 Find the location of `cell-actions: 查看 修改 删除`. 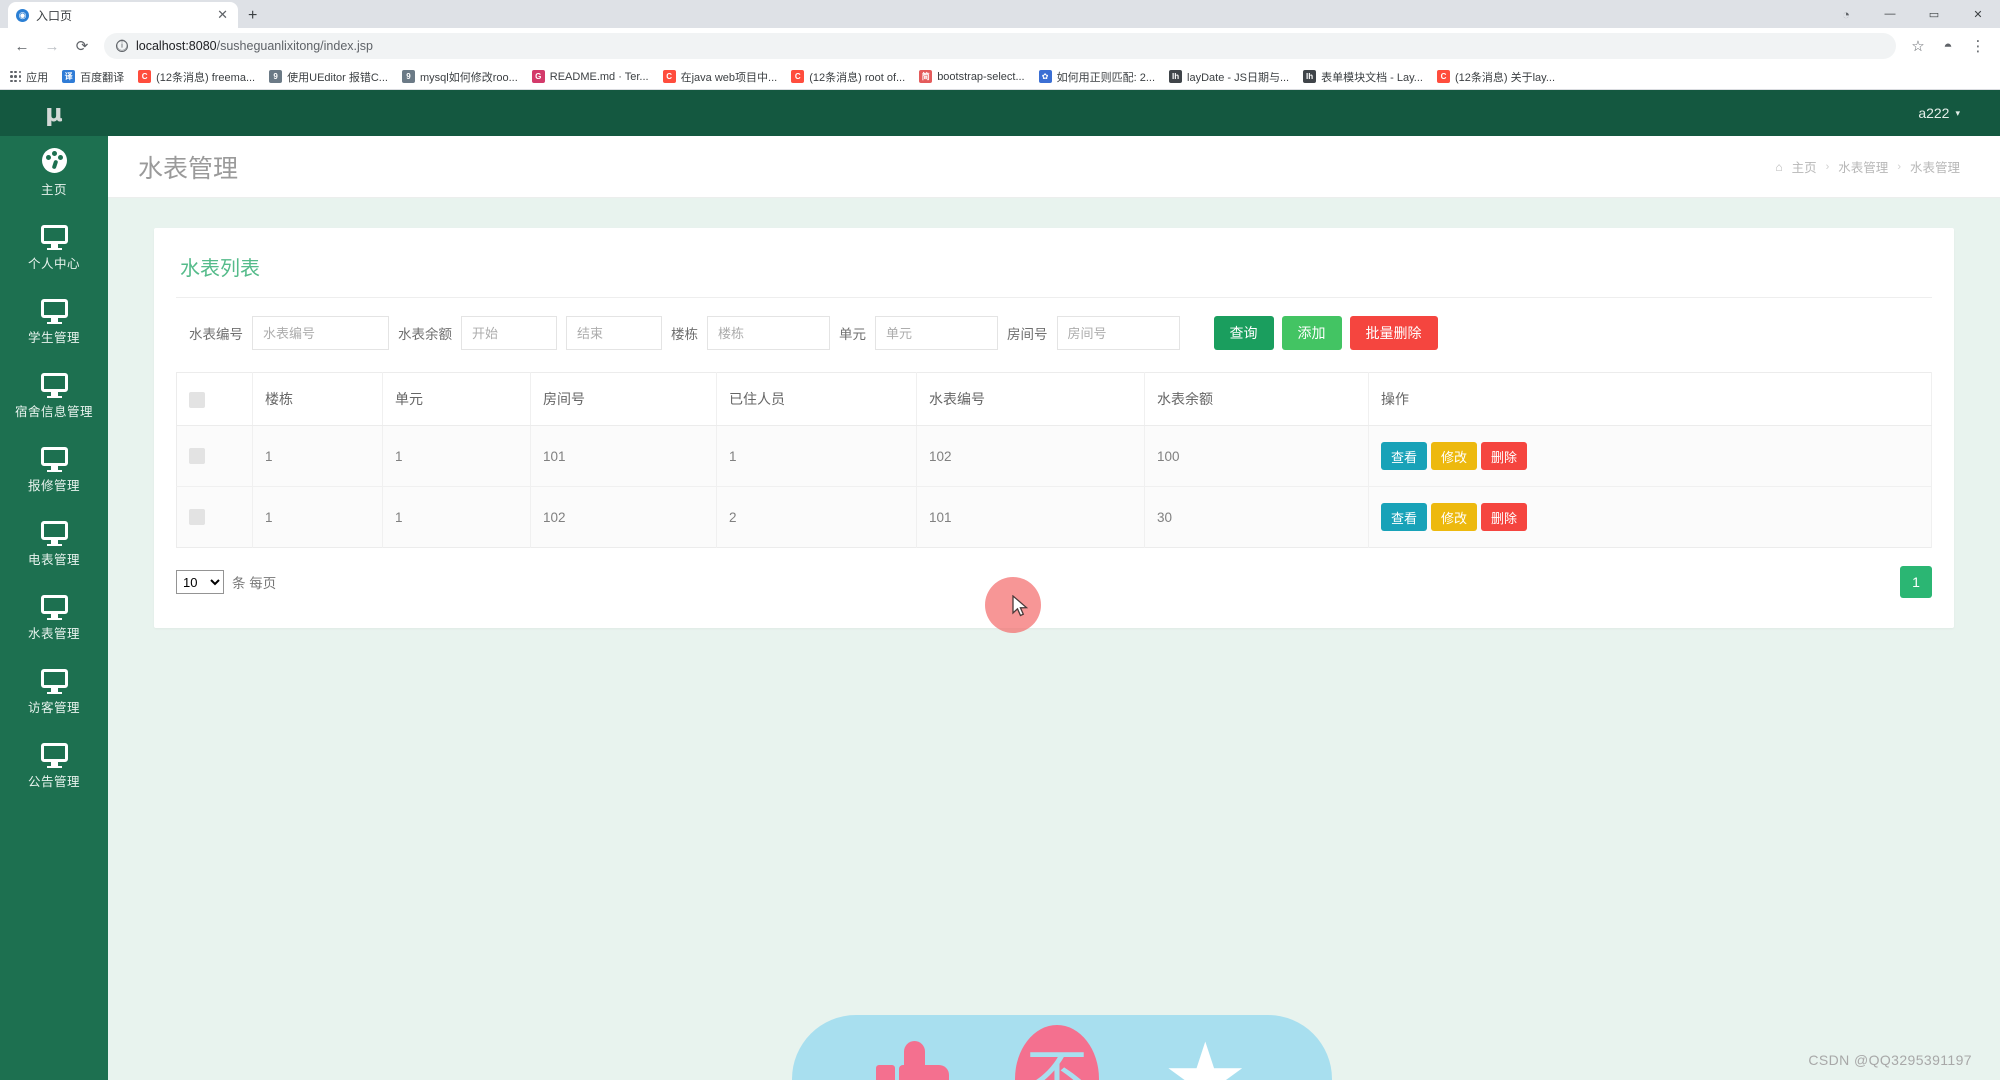

cell-actions: 查看 修改 删除 is located at coordinates (1650, 517).